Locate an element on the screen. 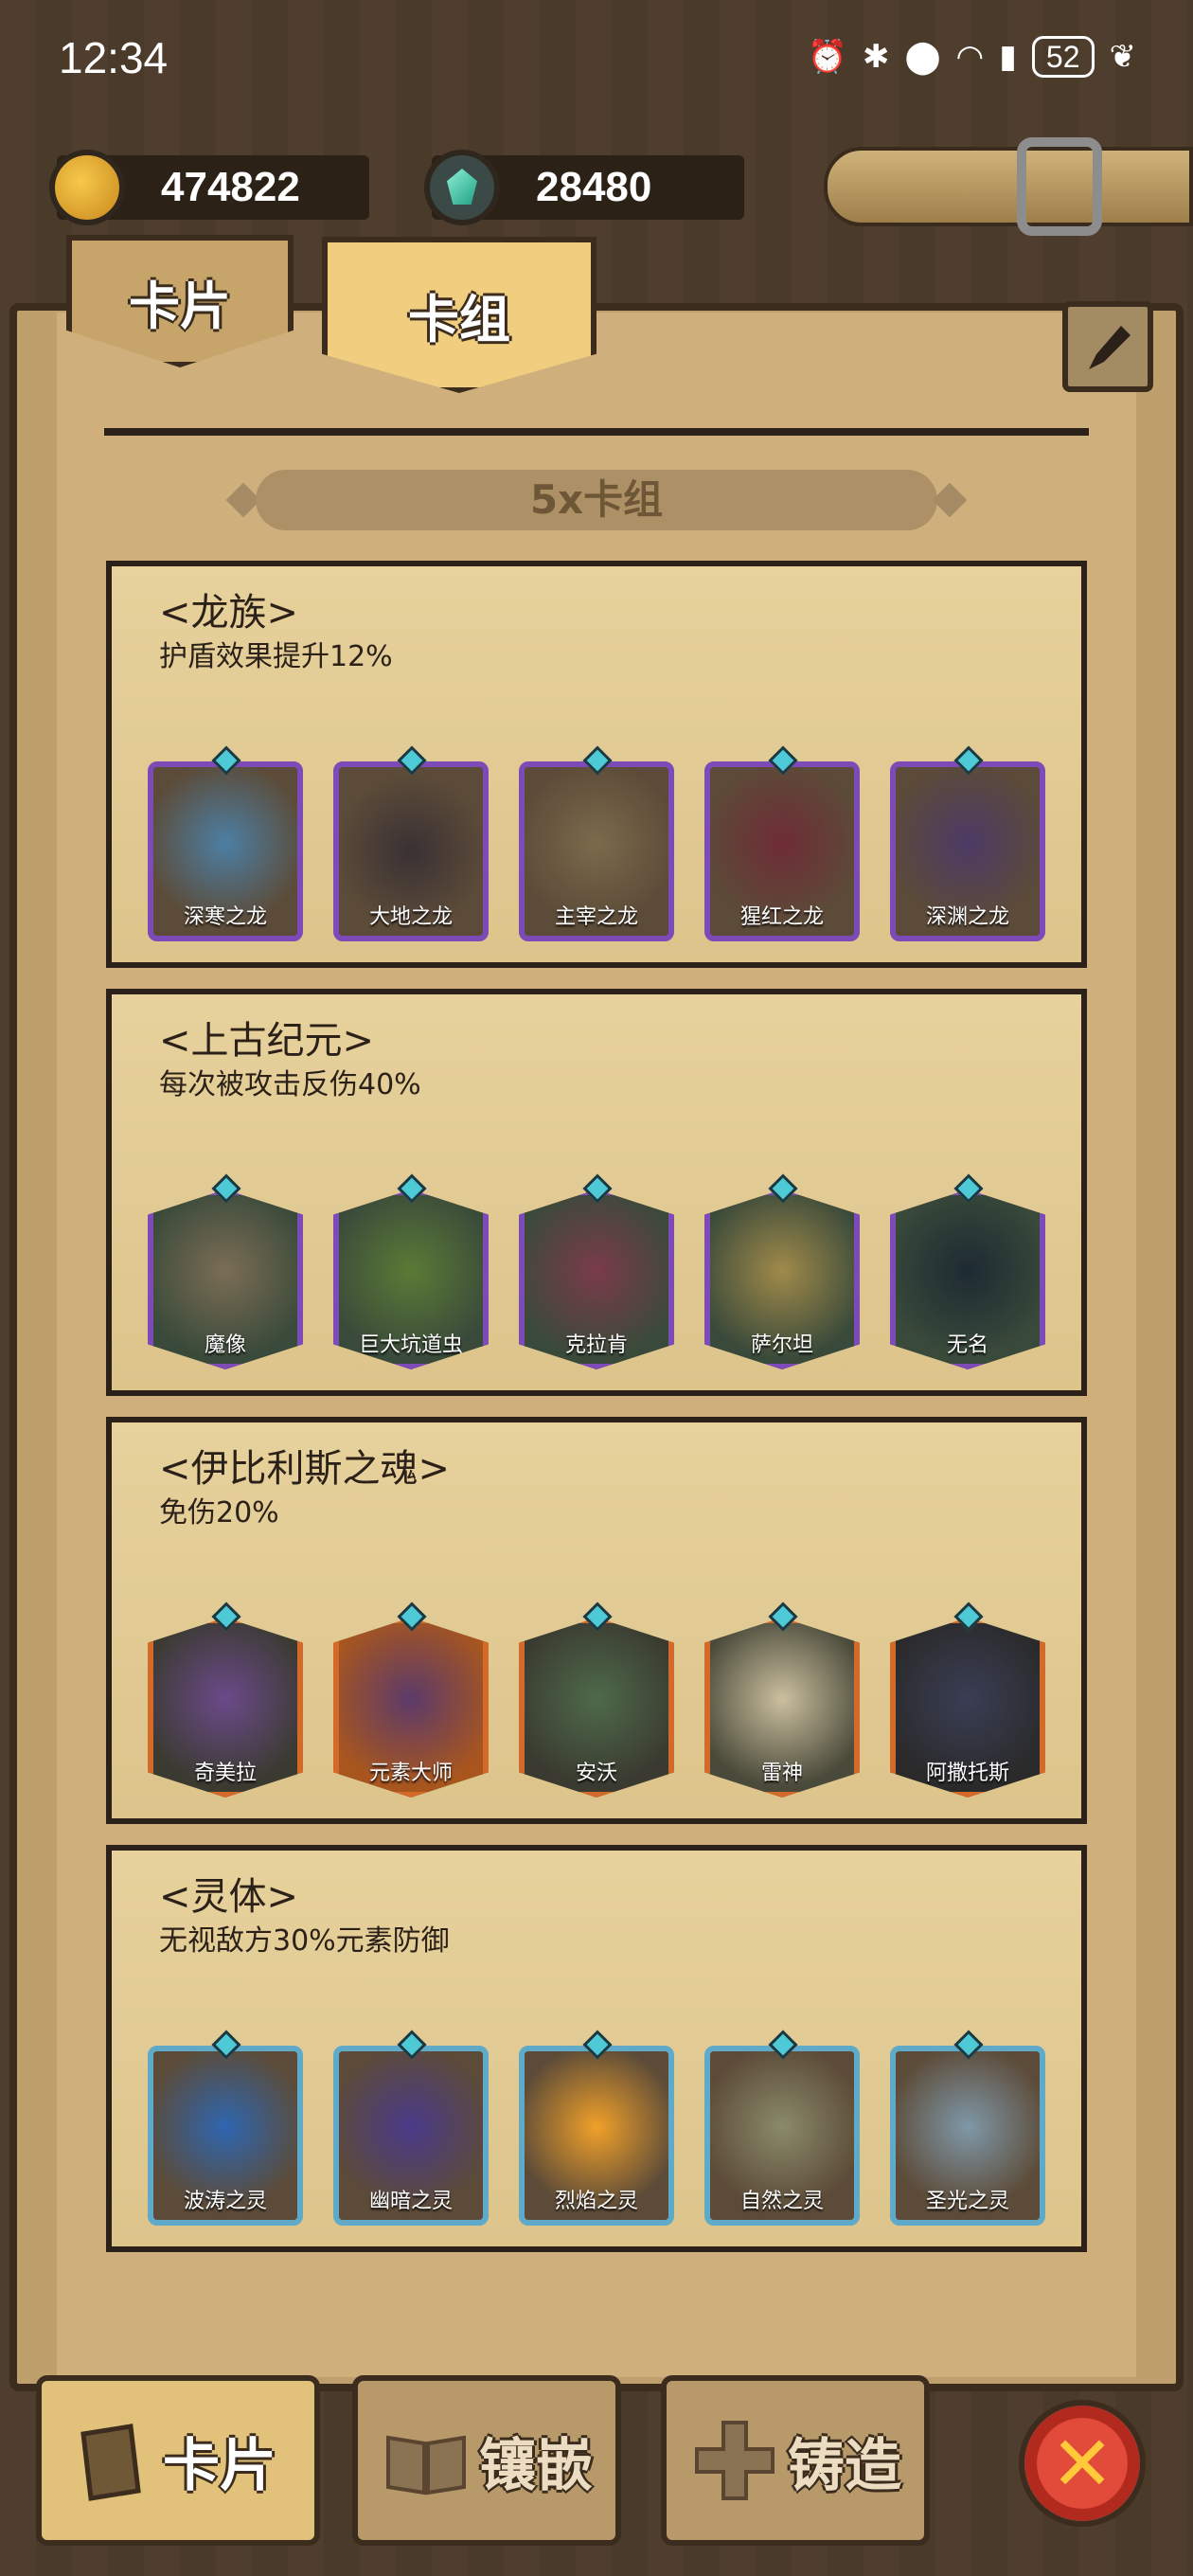 This screenshot has height=2576, width=1193. group-effect: 无视敌方30%元素防御 is located at coordinates (304, 1941).